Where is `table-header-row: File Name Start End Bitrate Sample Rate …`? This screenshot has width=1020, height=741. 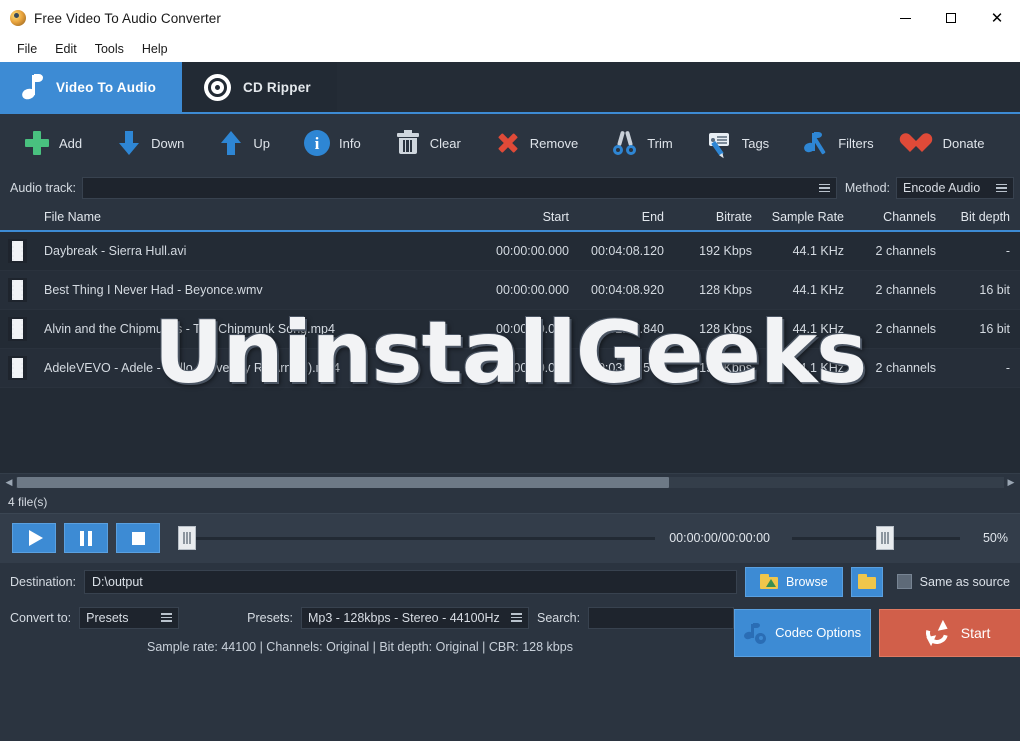 table-header-row: File Name Start End Bitrate Sample Rate … is located at coordinates (510, 218).